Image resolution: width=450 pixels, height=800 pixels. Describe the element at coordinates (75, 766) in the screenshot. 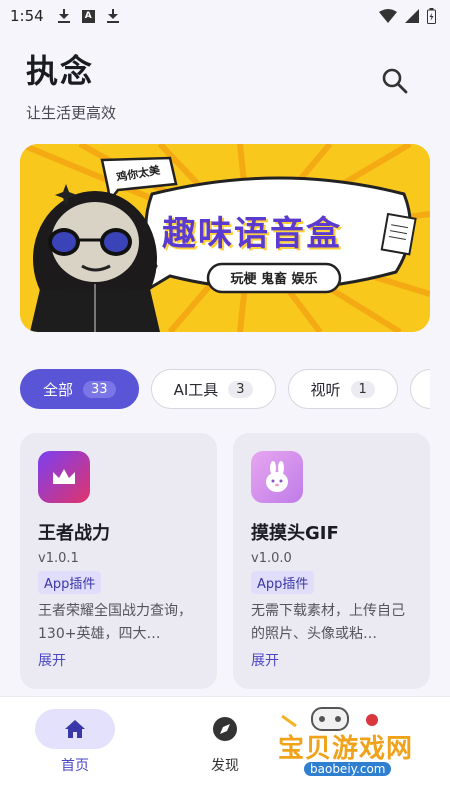

I see `nav-label: 首页` at that location.